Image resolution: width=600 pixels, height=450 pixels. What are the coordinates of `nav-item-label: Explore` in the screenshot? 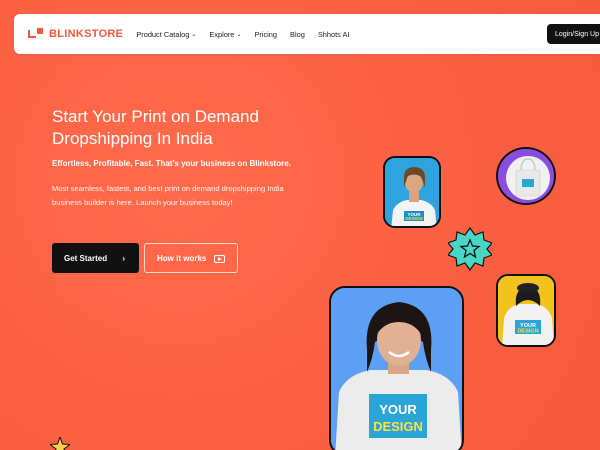 It's located at (222, 34).